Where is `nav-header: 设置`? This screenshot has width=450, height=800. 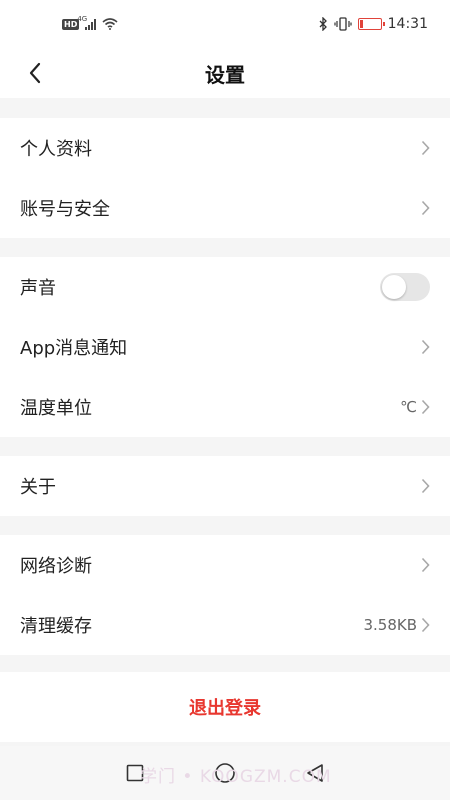
nav-header: 设置 is located at coordinates (225, 73).